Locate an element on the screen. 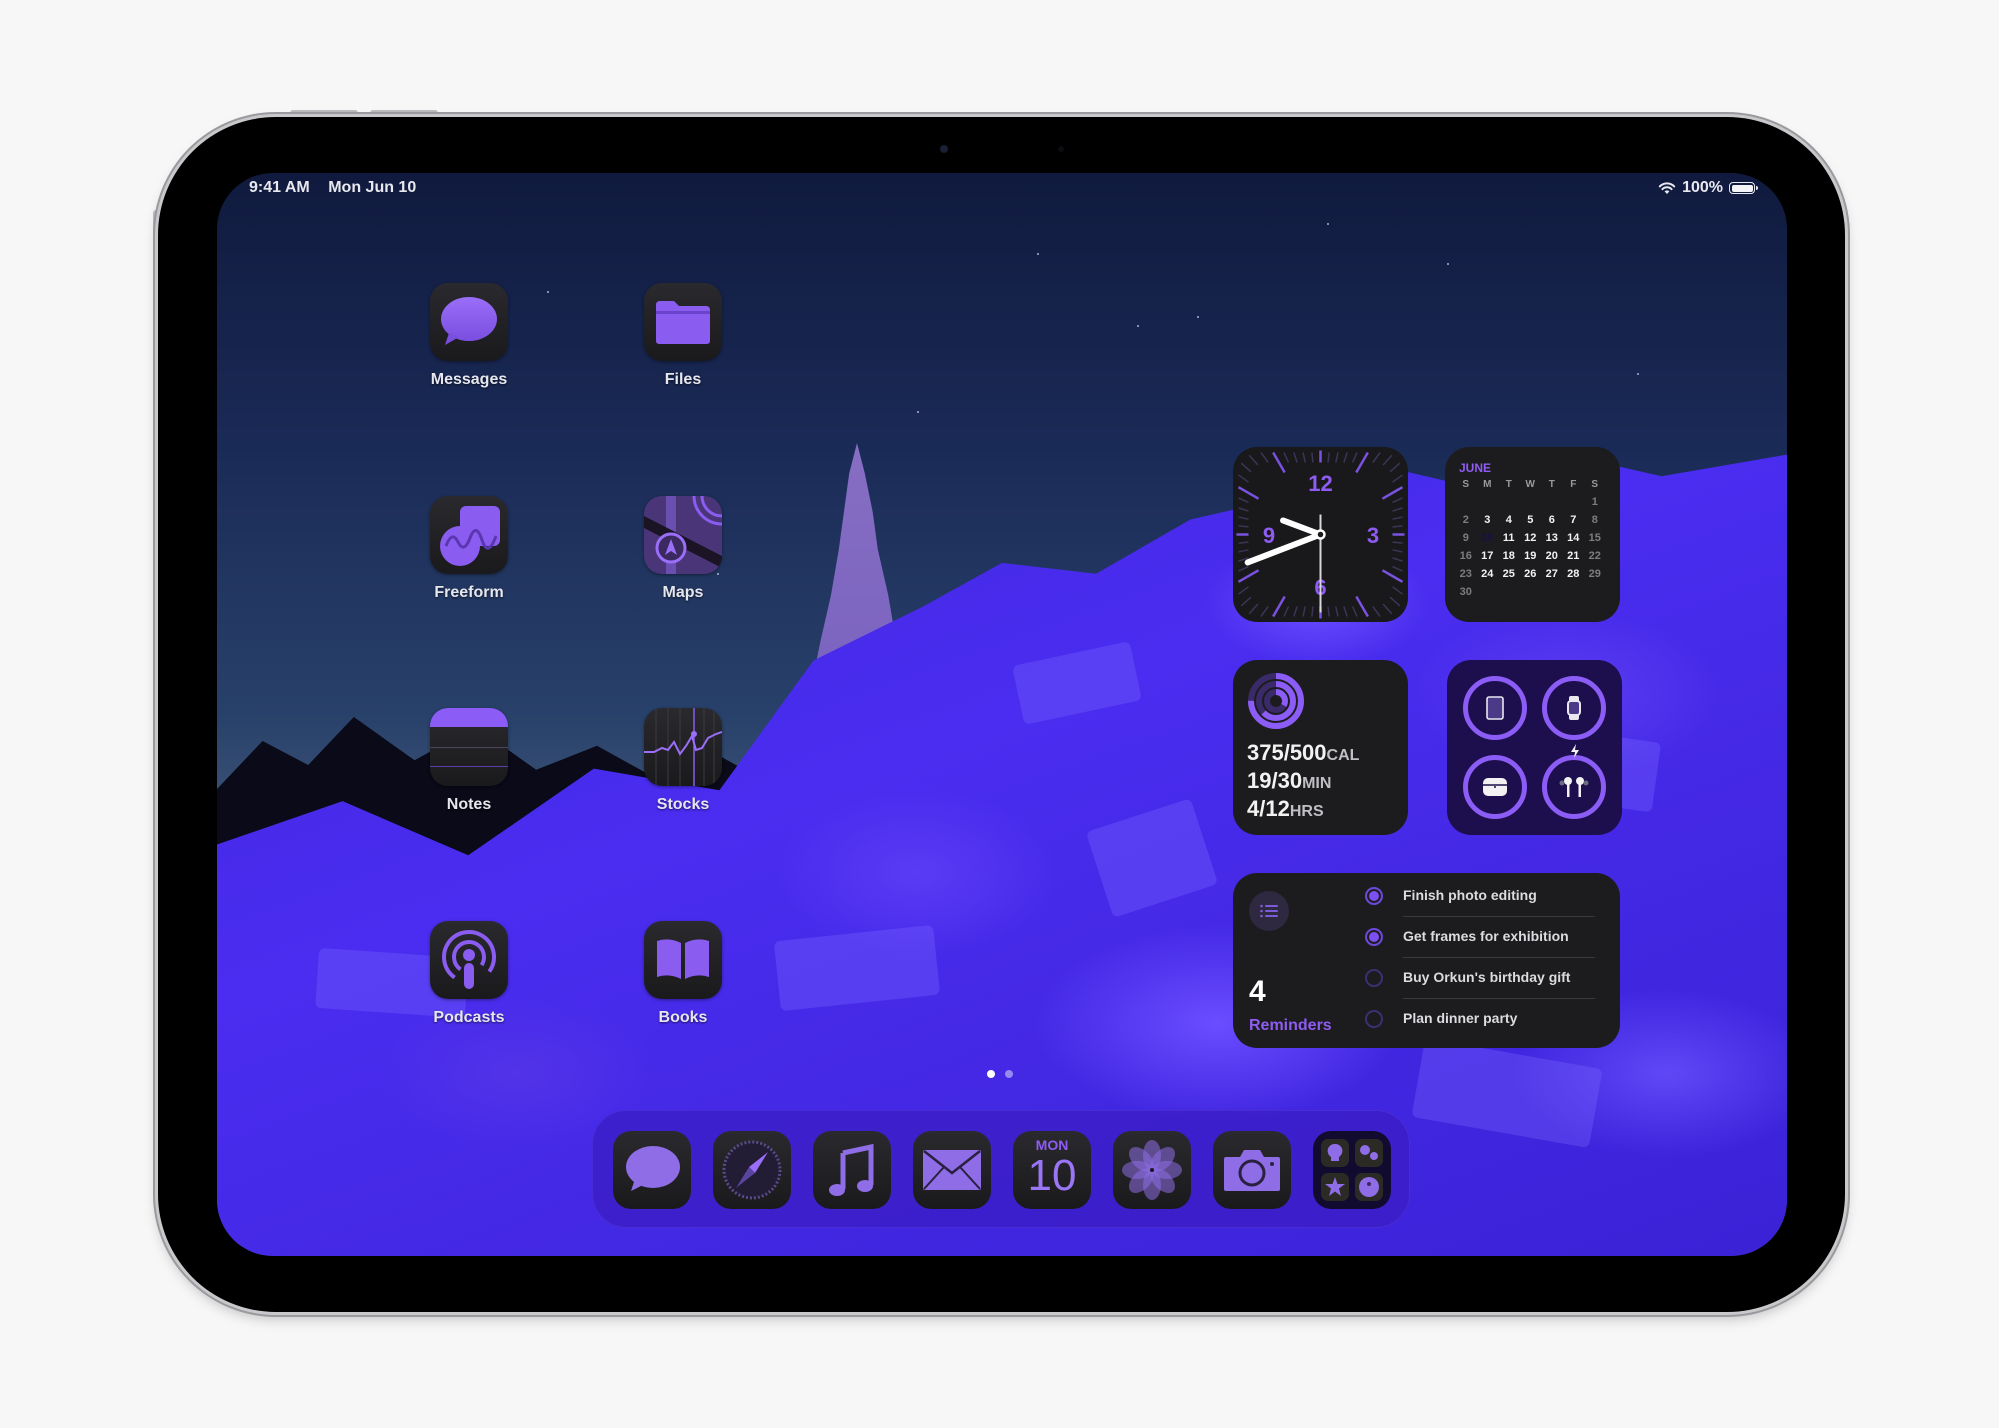  app-messages: Messages is located at coordinates (469, 336).